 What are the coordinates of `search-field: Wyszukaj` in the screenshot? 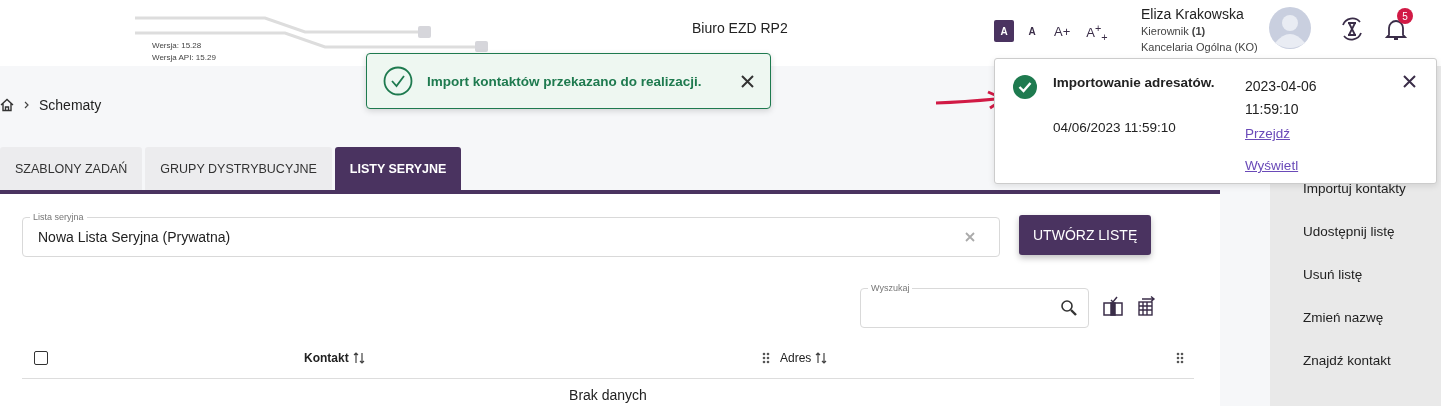 It's located at (974, 306).